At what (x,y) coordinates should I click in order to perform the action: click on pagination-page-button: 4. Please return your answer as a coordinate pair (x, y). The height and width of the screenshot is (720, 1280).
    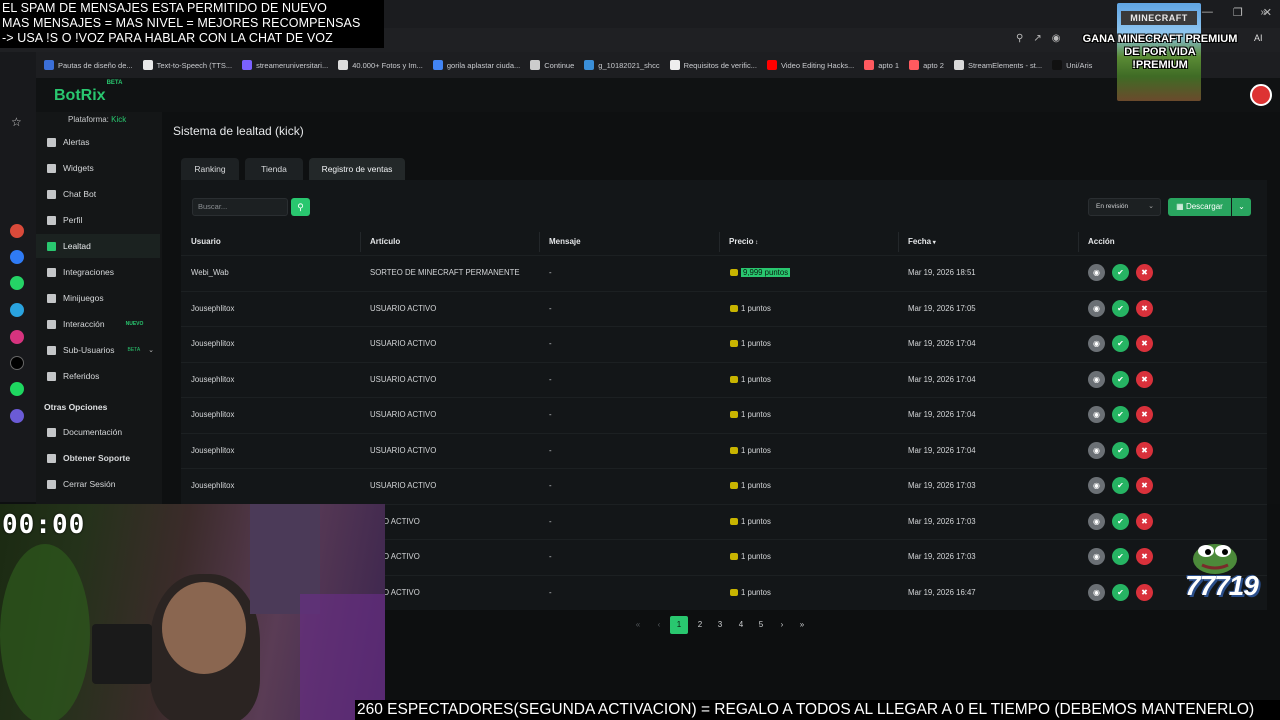
    Looking at the image, I should click on (741, 625).